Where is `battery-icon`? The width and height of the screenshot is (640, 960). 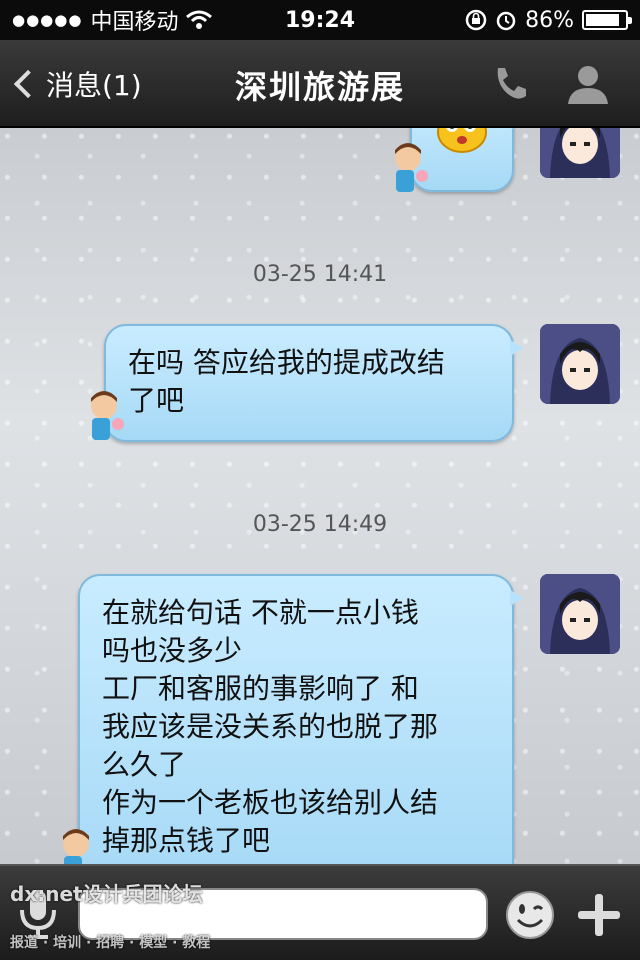 battery-icon is located at coordinates (607, 20).